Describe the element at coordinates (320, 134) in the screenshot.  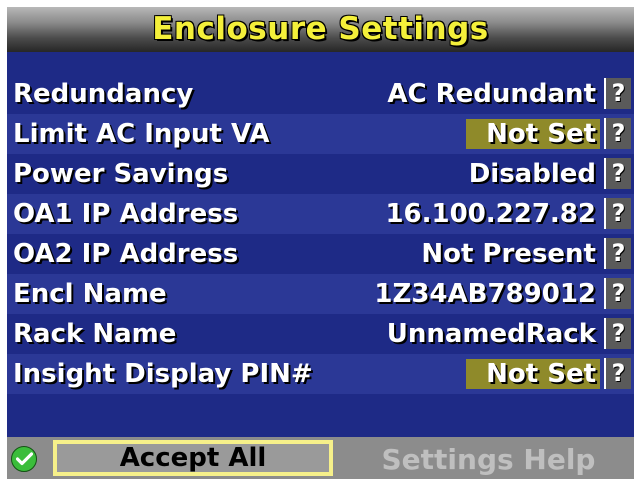
I see `setting-row-limit-ac-input-va: Limit AC Input VA Not Set ?` at that location.